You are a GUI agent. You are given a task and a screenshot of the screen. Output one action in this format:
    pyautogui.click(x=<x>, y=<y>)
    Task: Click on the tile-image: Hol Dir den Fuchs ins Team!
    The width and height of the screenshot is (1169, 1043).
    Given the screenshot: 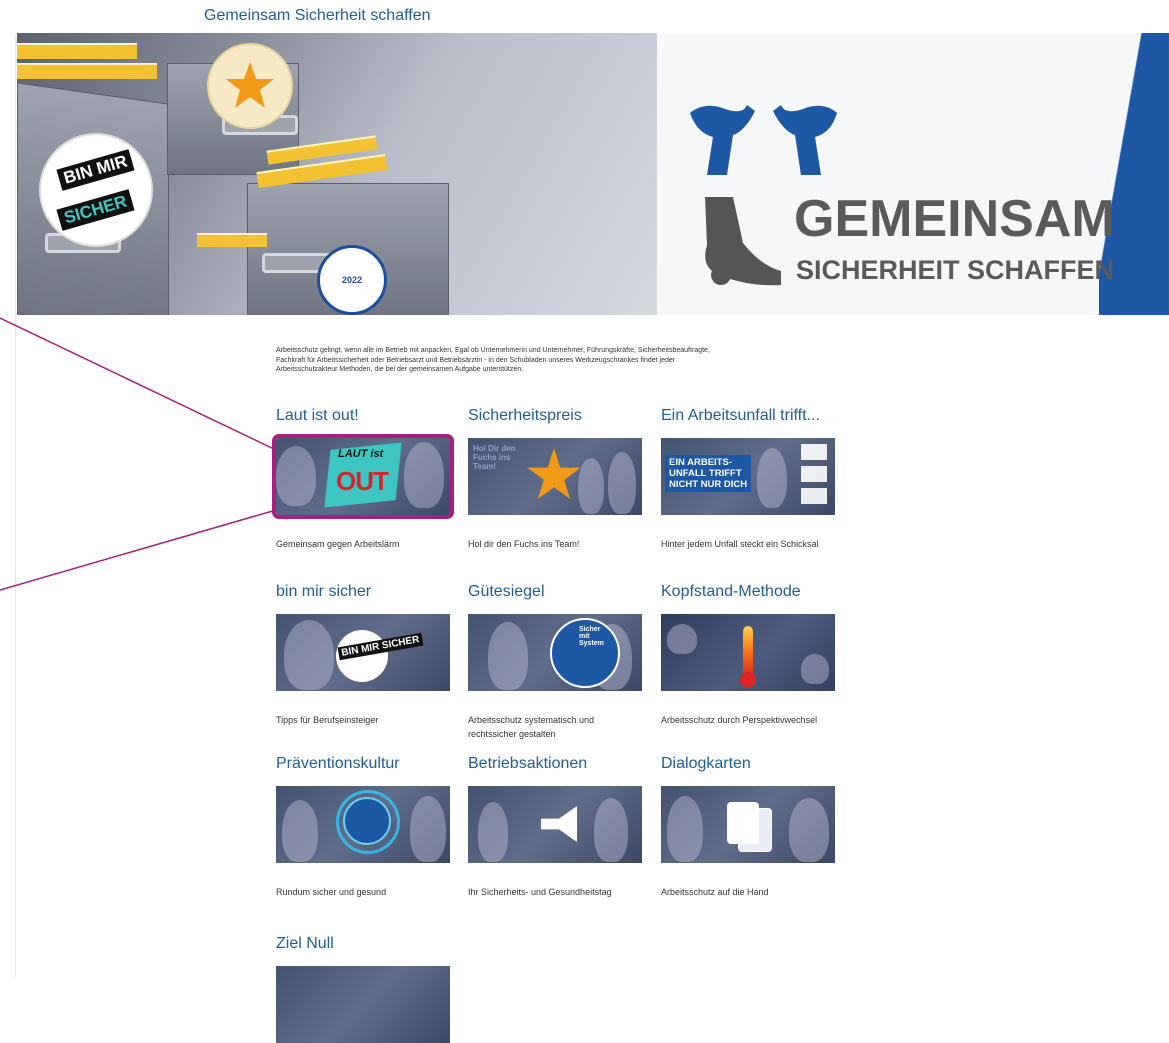 What is the action you would take?
    pyautogui.click(x=555, y=476)
    